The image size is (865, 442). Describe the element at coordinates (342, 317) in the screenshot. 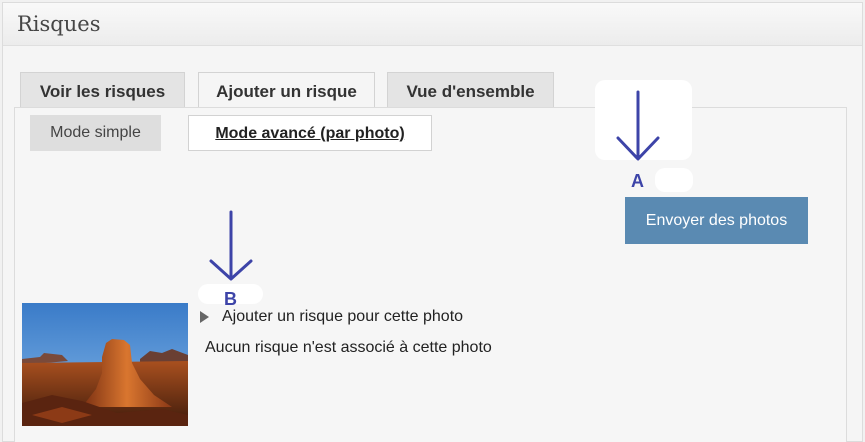

I see `add-risk-for-photo-link: Ajouter un risque pour cette photo` at that location.